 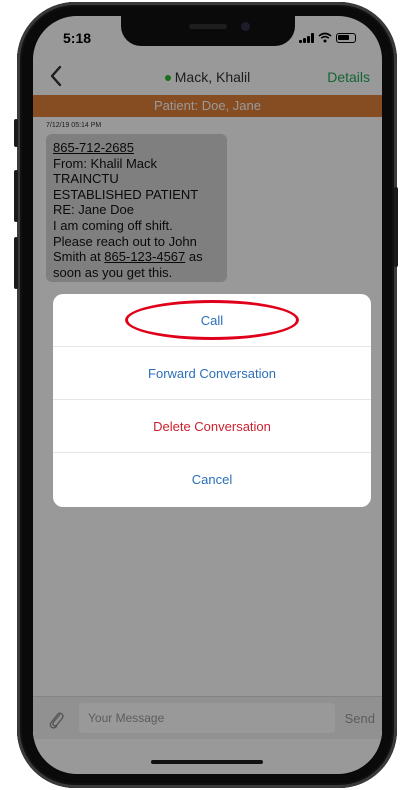 I want to click on call-label: Call, so click(x=212, y=320).